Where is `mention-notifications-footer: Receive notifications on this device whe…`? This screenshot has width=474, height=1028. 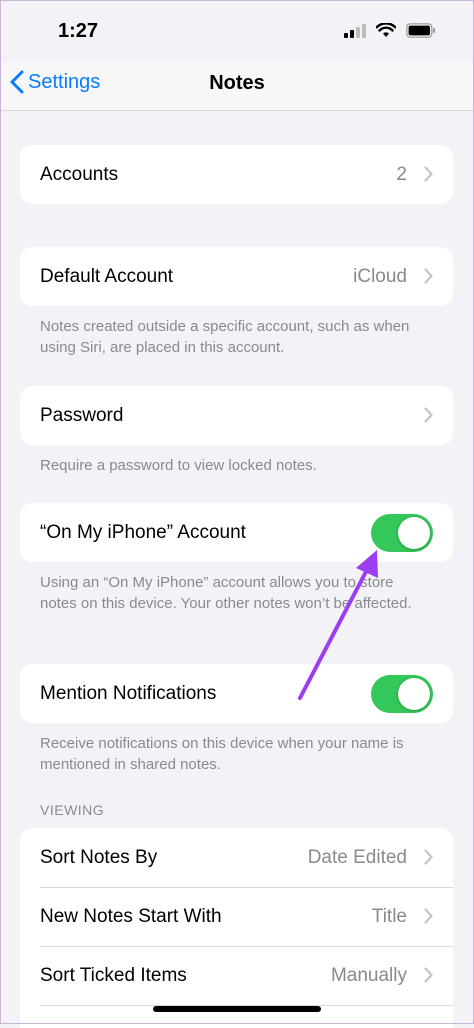 mention-notifications-footer: Receive notifications on this device whe… is located at coordinates (222, 754).